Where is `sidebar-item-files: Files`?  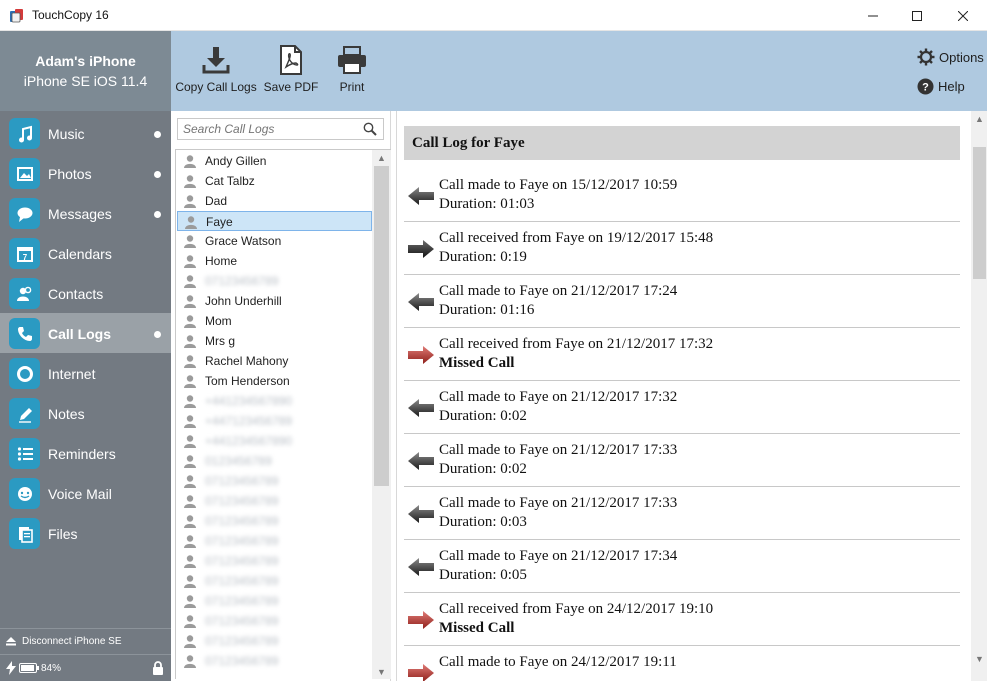 sidebar-item-files: Files is located at coordinates (85, 533).